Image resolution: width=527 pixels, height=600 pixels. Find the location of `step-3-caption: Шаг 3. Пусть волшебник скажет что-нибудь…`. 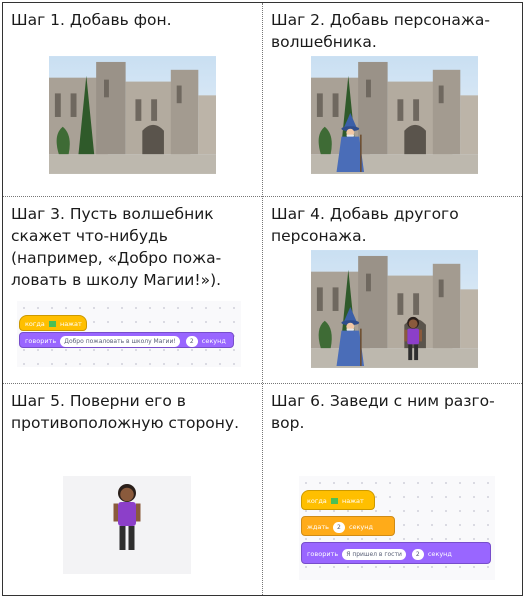

step-3-caption: Шаг 3. Пусть волшебник скажет что-нибудь… is located at coordinates (116, 247).